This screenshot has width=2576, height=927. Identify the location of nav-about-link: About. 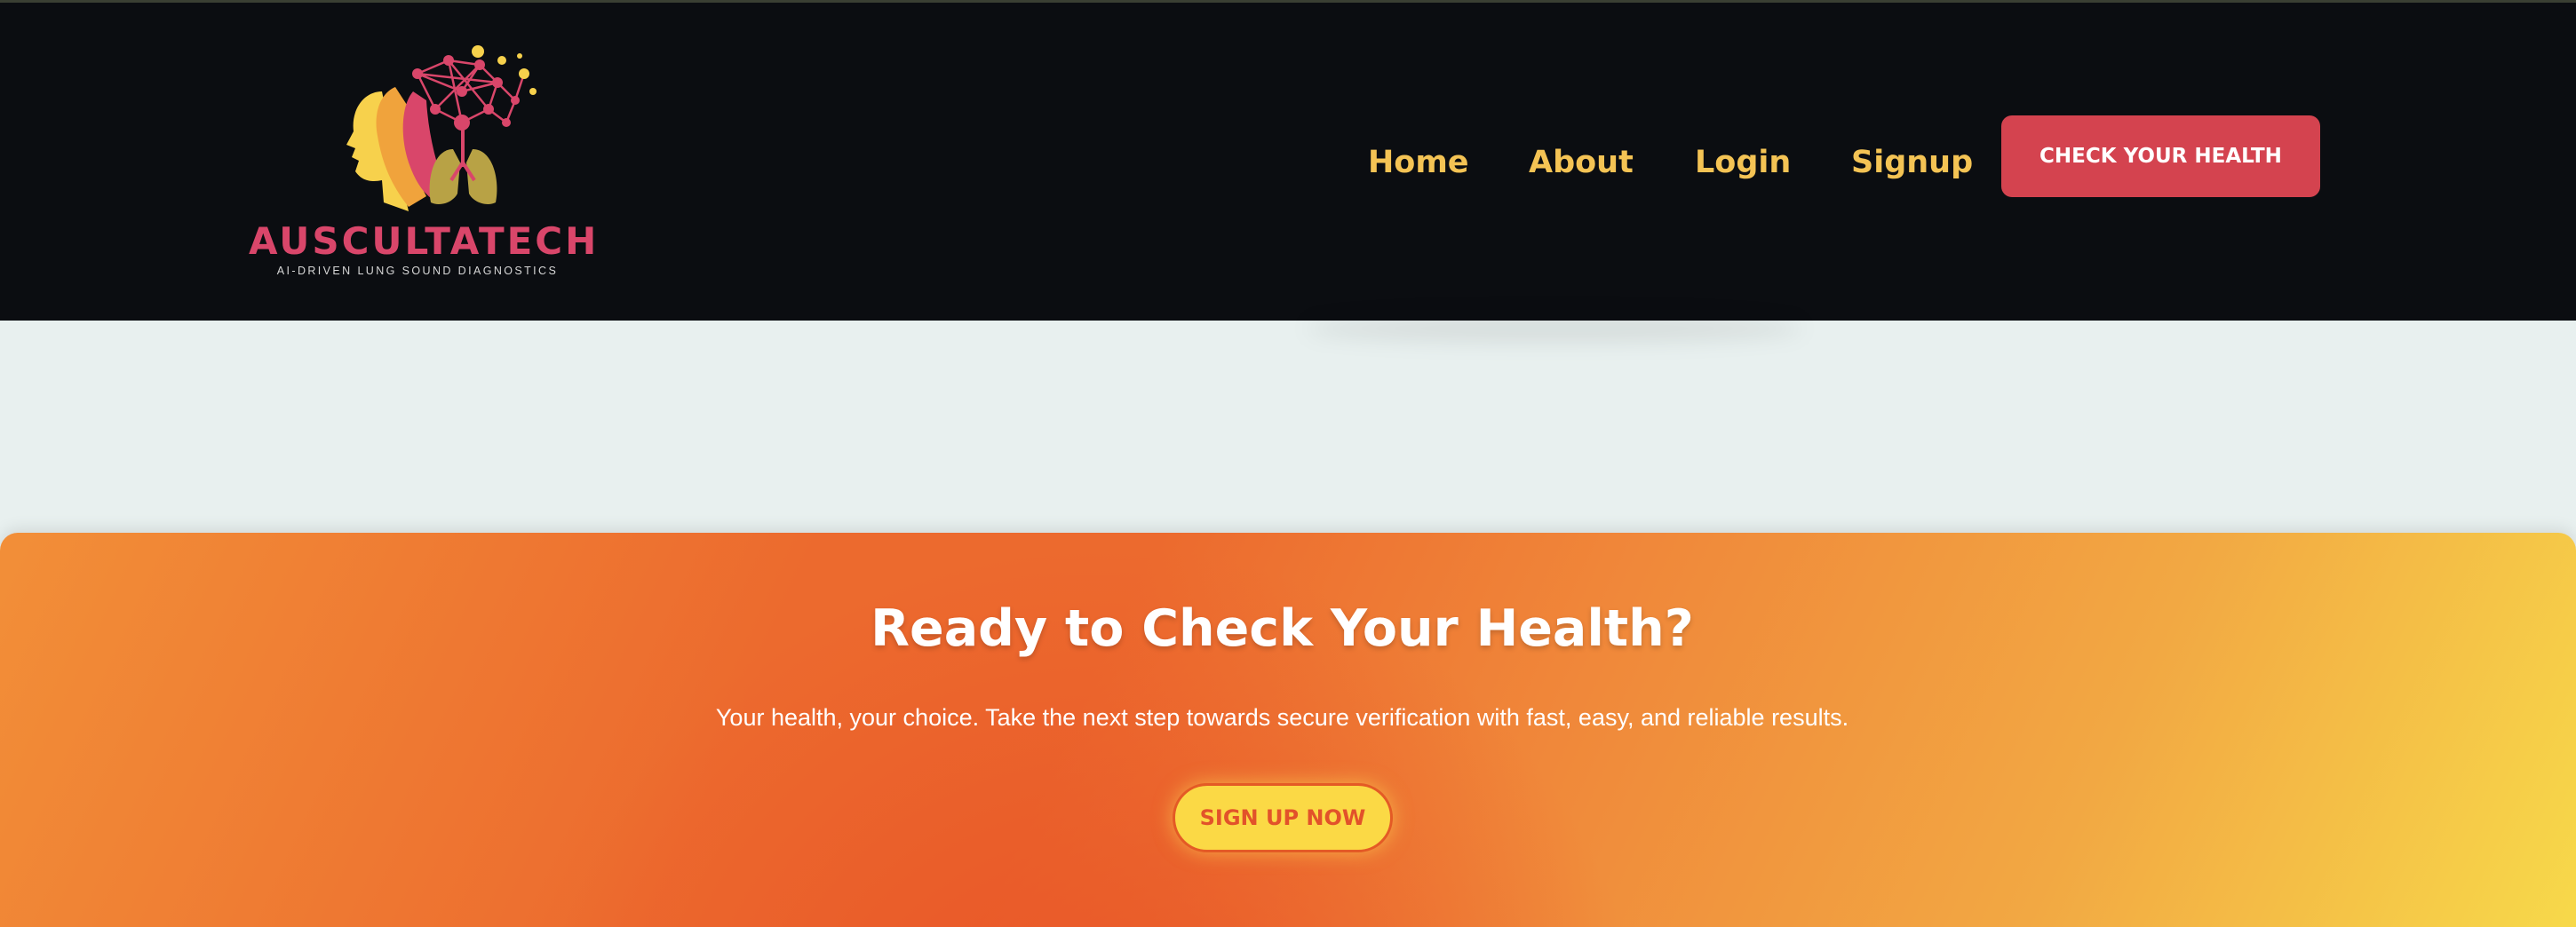
(1581, 162).